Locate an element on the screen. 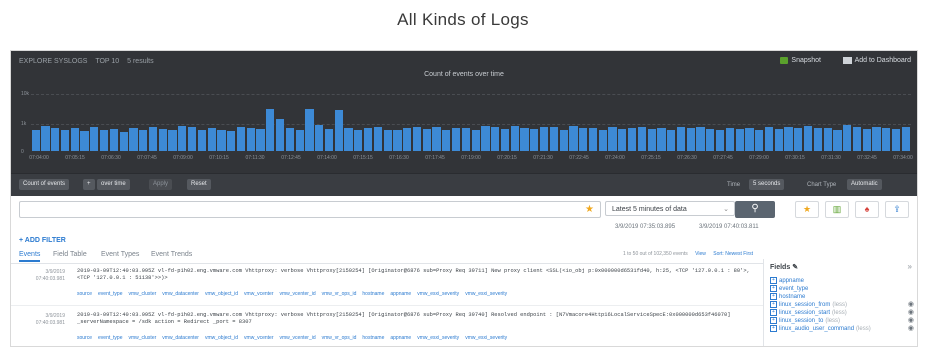 The image size is (926, 347). search-button: ⚲ is located at coordinates (755, 209).